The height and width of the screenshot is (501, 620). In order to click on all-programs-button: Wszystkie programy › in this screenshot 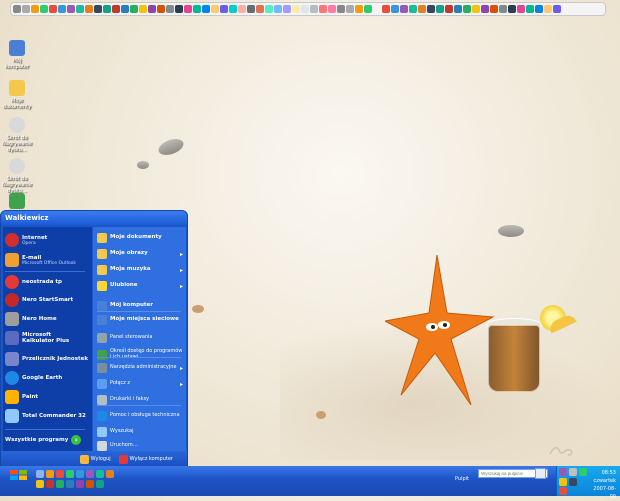, I will do `click(47, 440)`.